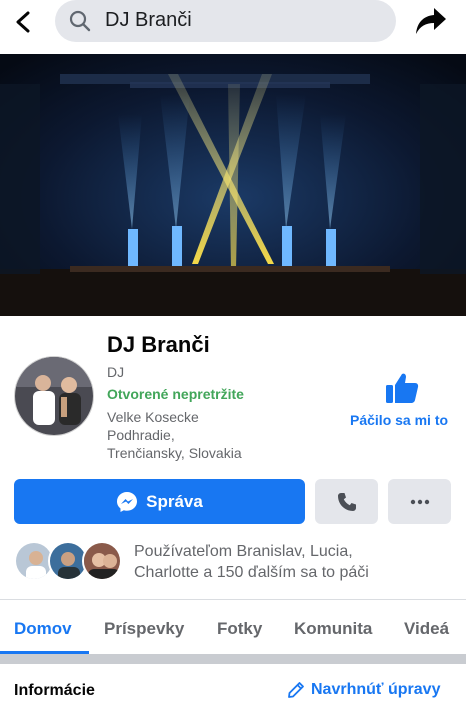 This screenshot has height=720, width=466. What do you see at coordinates (233, 599) in the screenshot?
I see `divider` at bounding box center [233, 599].